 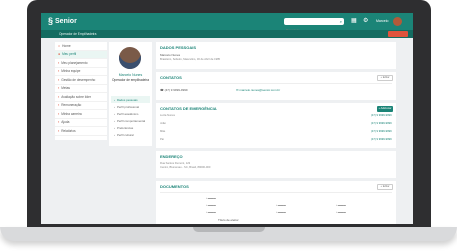 I want to click on profile-menu-label: Perfil profissional, so click(x=127, y=106).